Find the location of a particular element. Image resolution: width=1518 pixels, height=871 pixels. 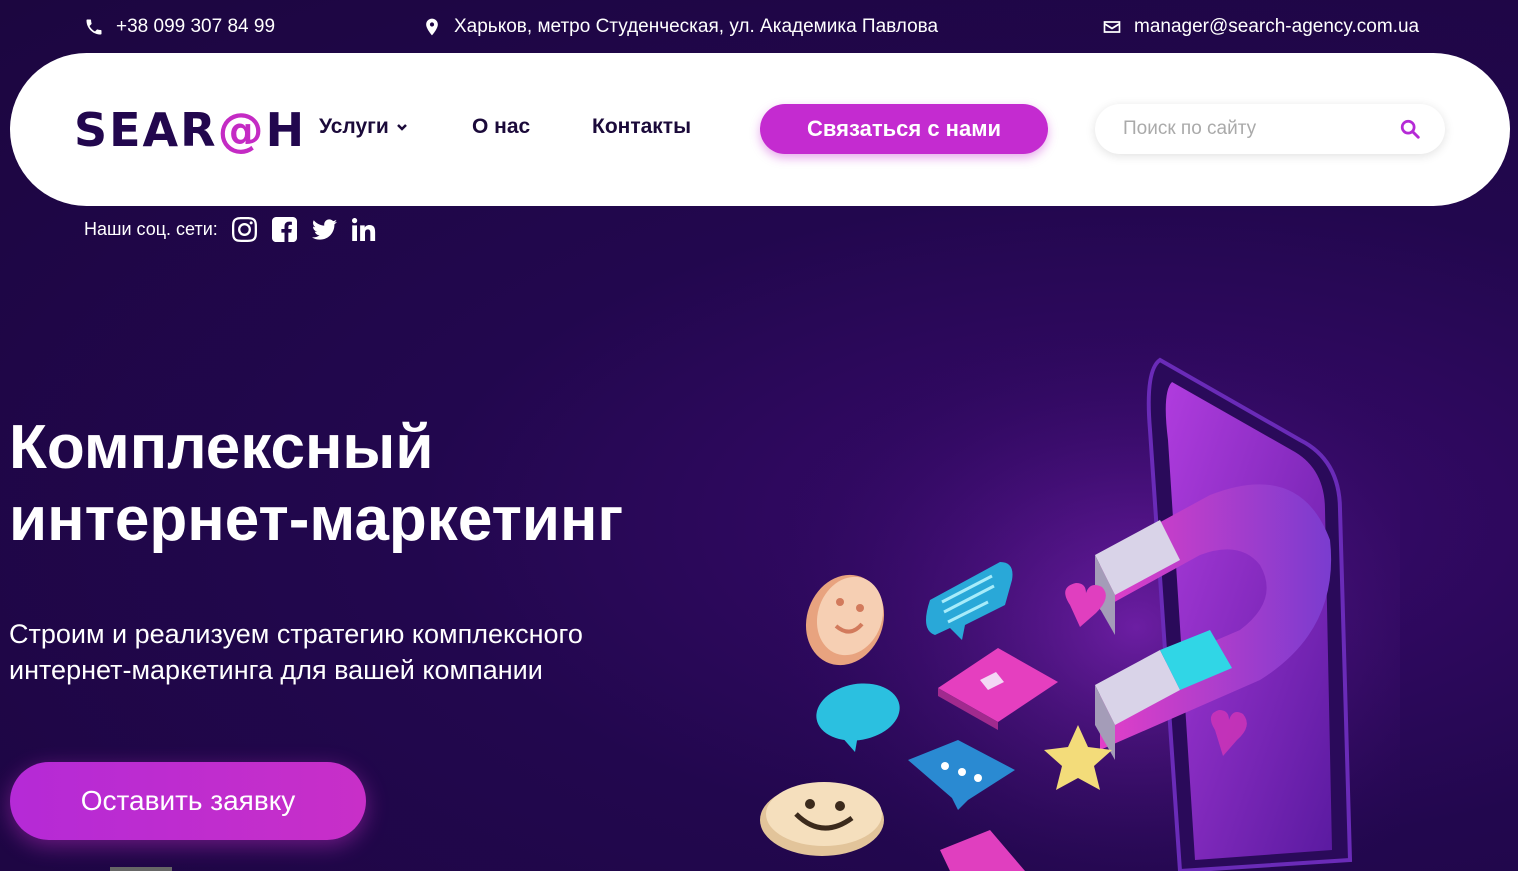

search-input is located at coordinates (1258, 129).